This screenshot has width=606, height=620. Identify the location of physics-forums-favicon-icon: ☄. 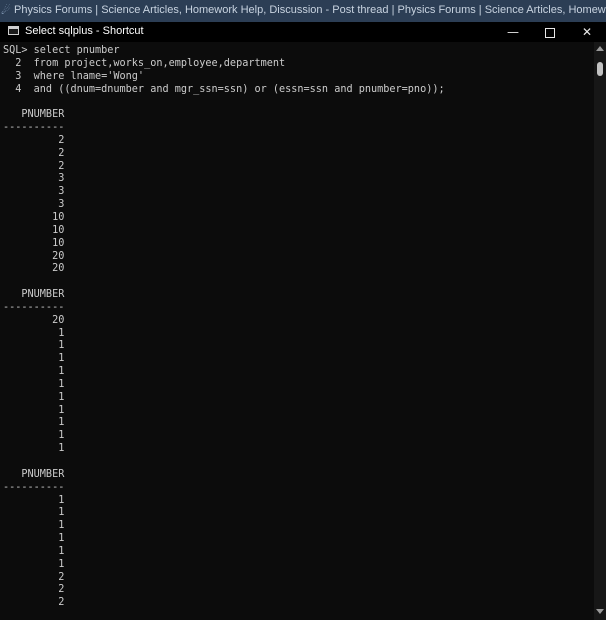
(6, 11).